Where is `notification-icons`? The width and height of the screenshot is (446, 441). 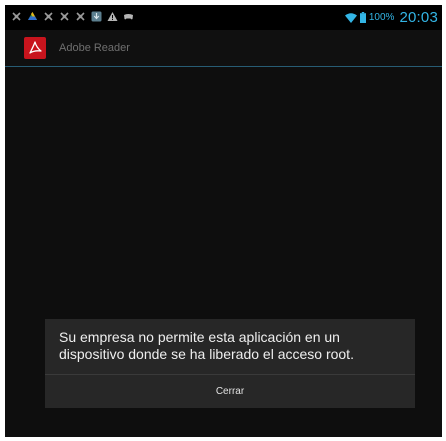 notification-icons is located at coordinates (72, 16).